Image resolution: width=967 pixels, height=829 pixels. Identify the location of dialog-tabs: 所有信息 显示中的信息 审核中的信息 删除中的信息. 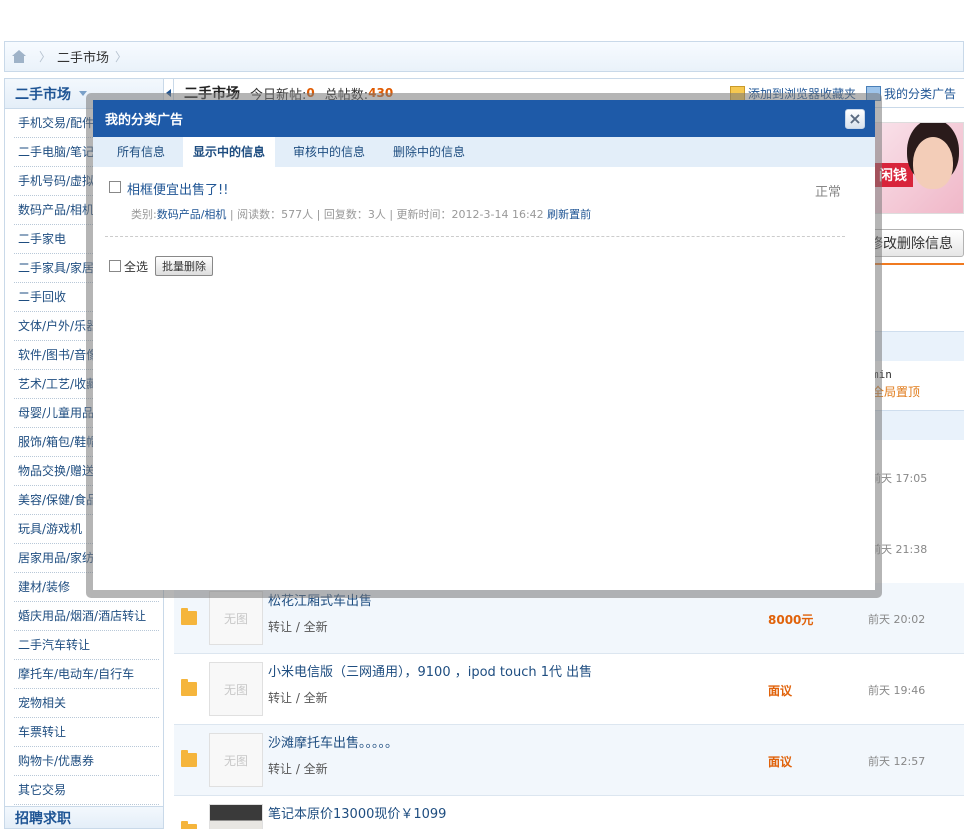
(484, 152).